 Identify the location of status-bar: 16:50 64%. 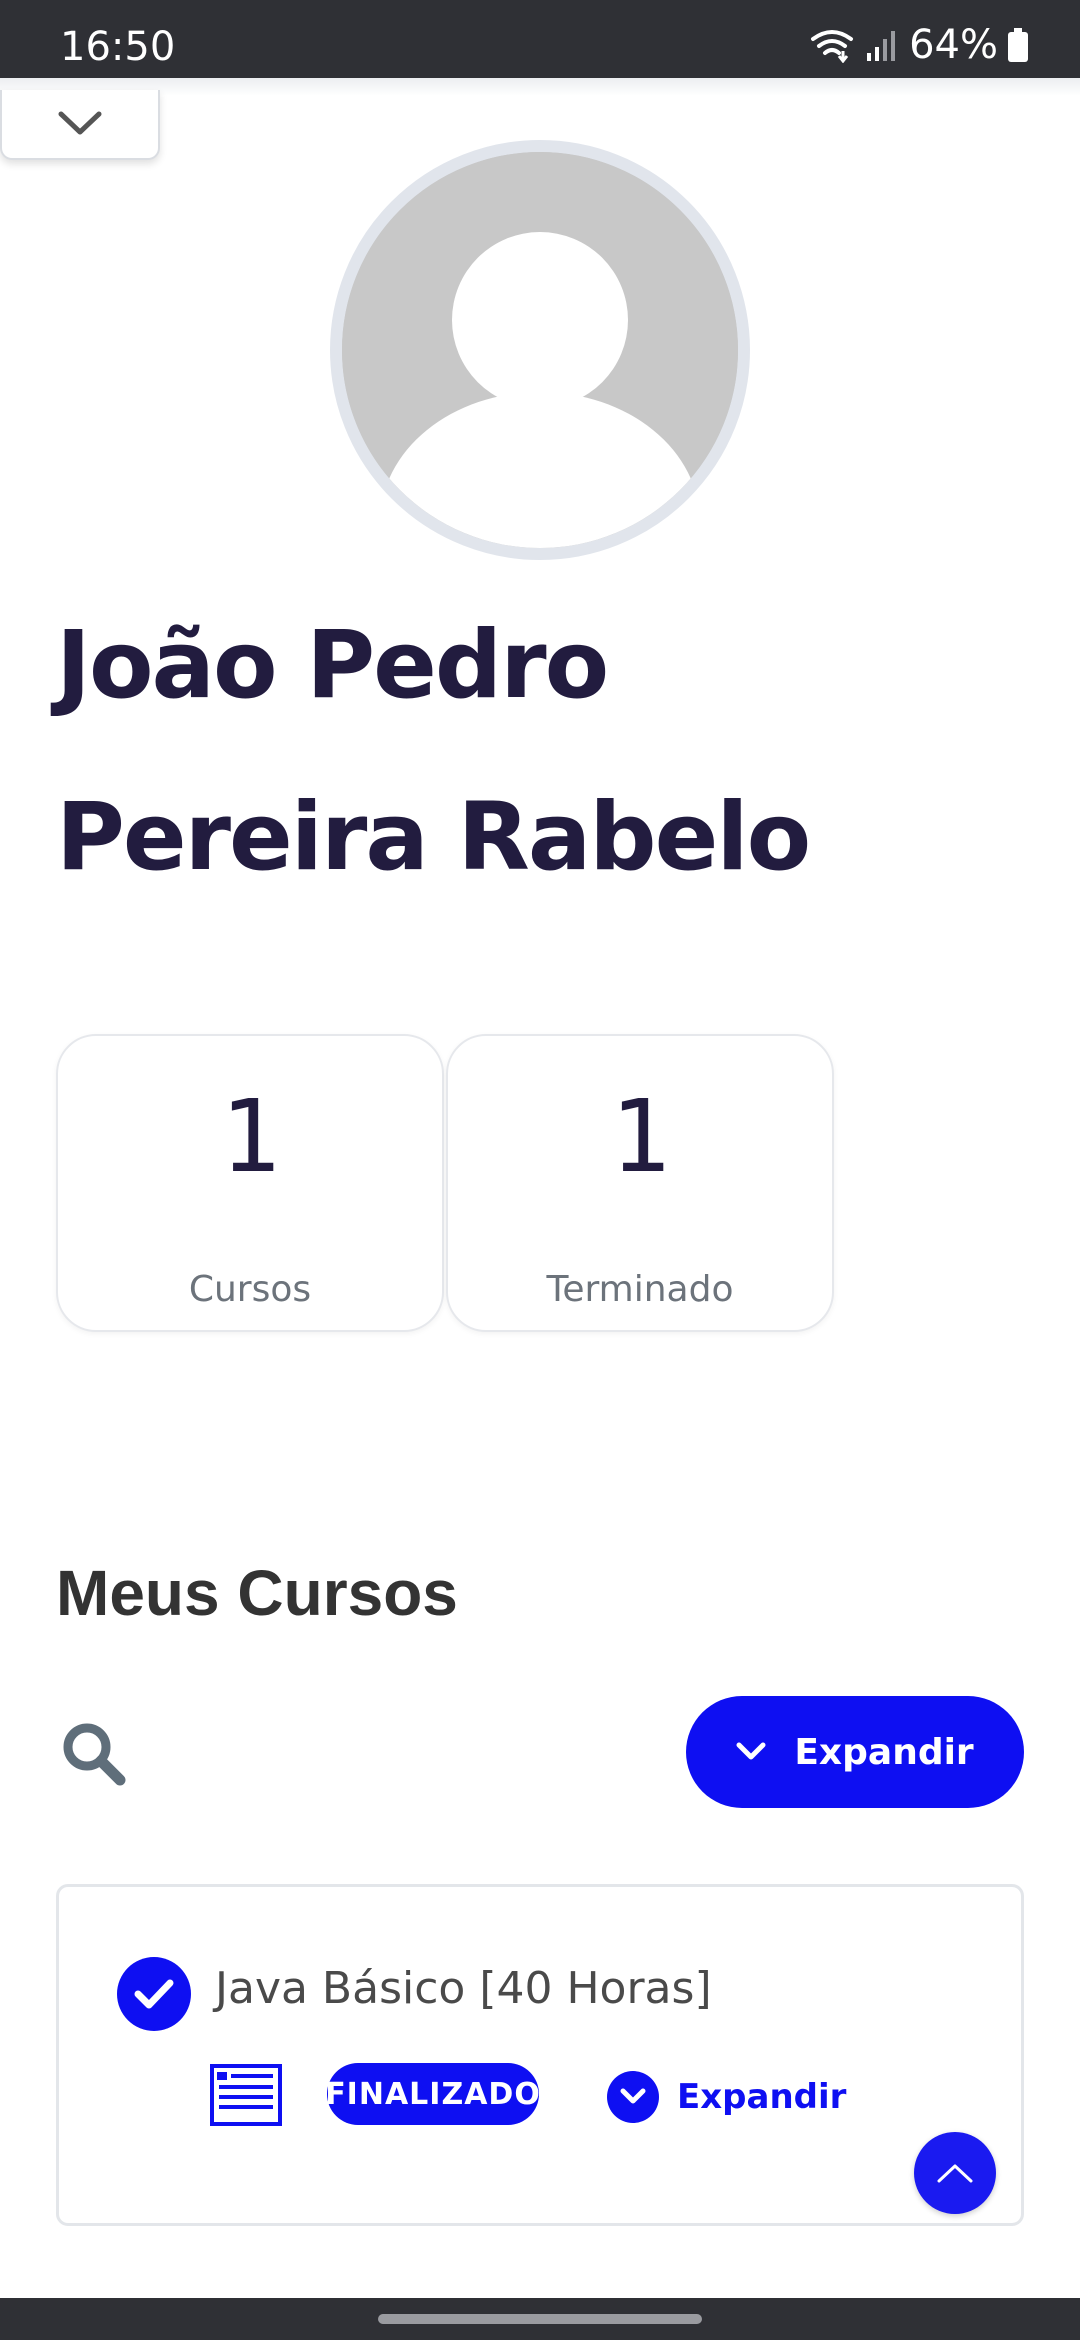
(540, 39).